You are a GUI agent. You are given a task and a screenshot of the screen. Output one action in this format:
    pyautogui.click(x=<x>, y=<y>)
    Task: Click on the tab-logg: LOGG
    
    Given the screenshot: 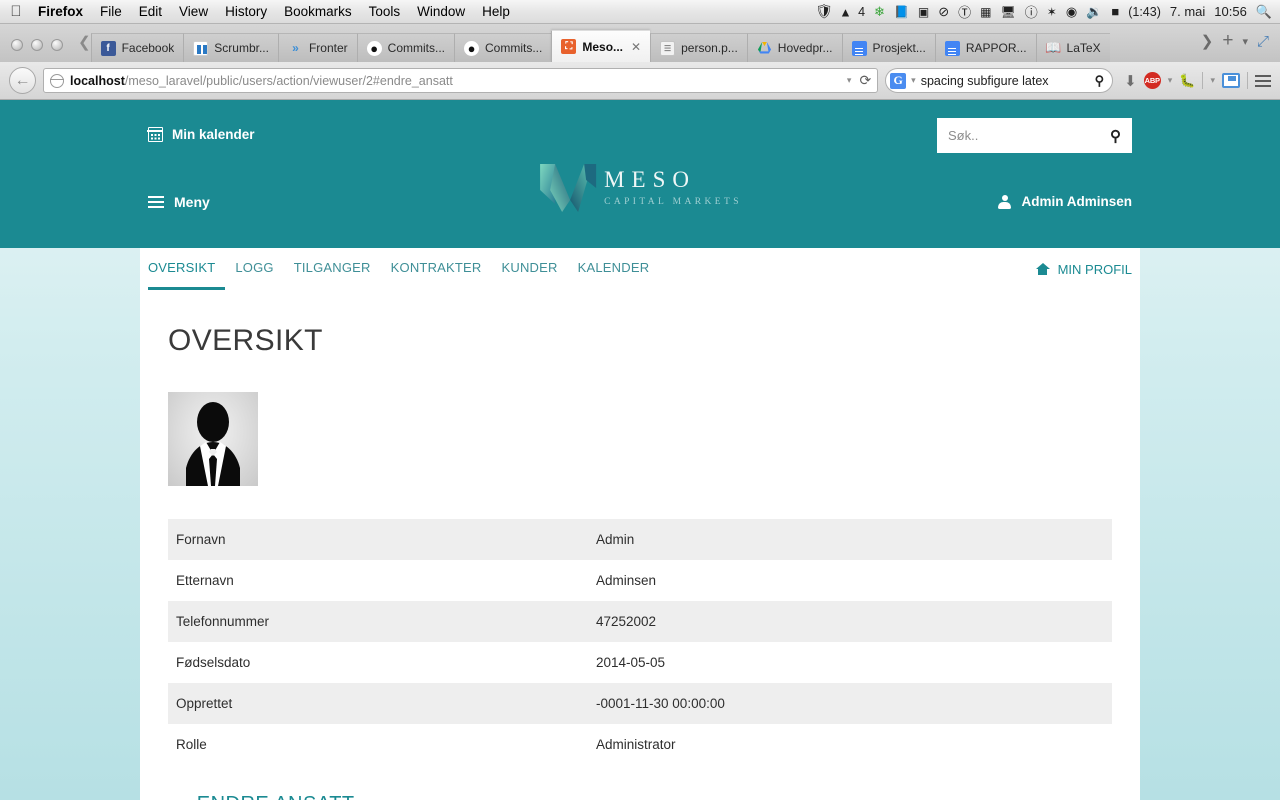 What is the action you would take?
    pyautogui.click(x=254, y=269)
    